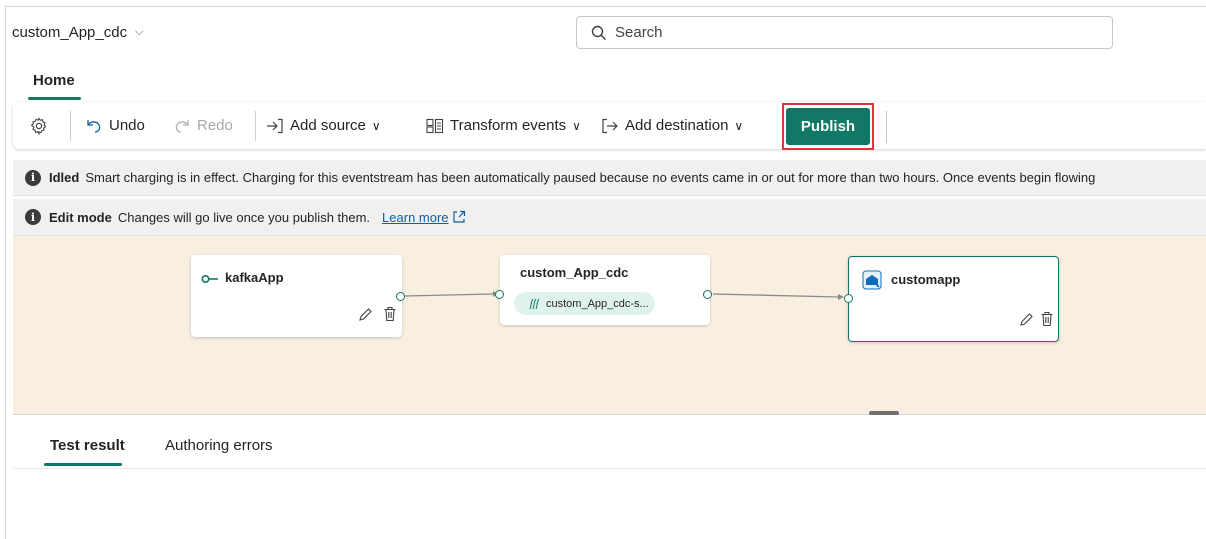 The image size is (1206, 539). Describe the element at coordinates (87, 445) in the screenshot. I see `tab-test-result: Test result` at that location.